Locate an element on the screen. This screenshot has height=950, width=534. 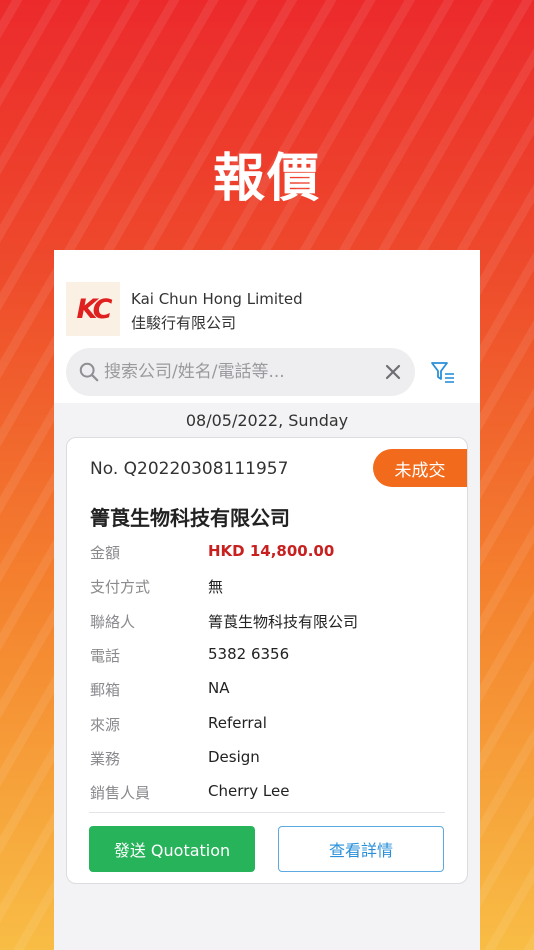
field-value: 箐莨生物科技有限公司 is located at coordinates (283, 622).